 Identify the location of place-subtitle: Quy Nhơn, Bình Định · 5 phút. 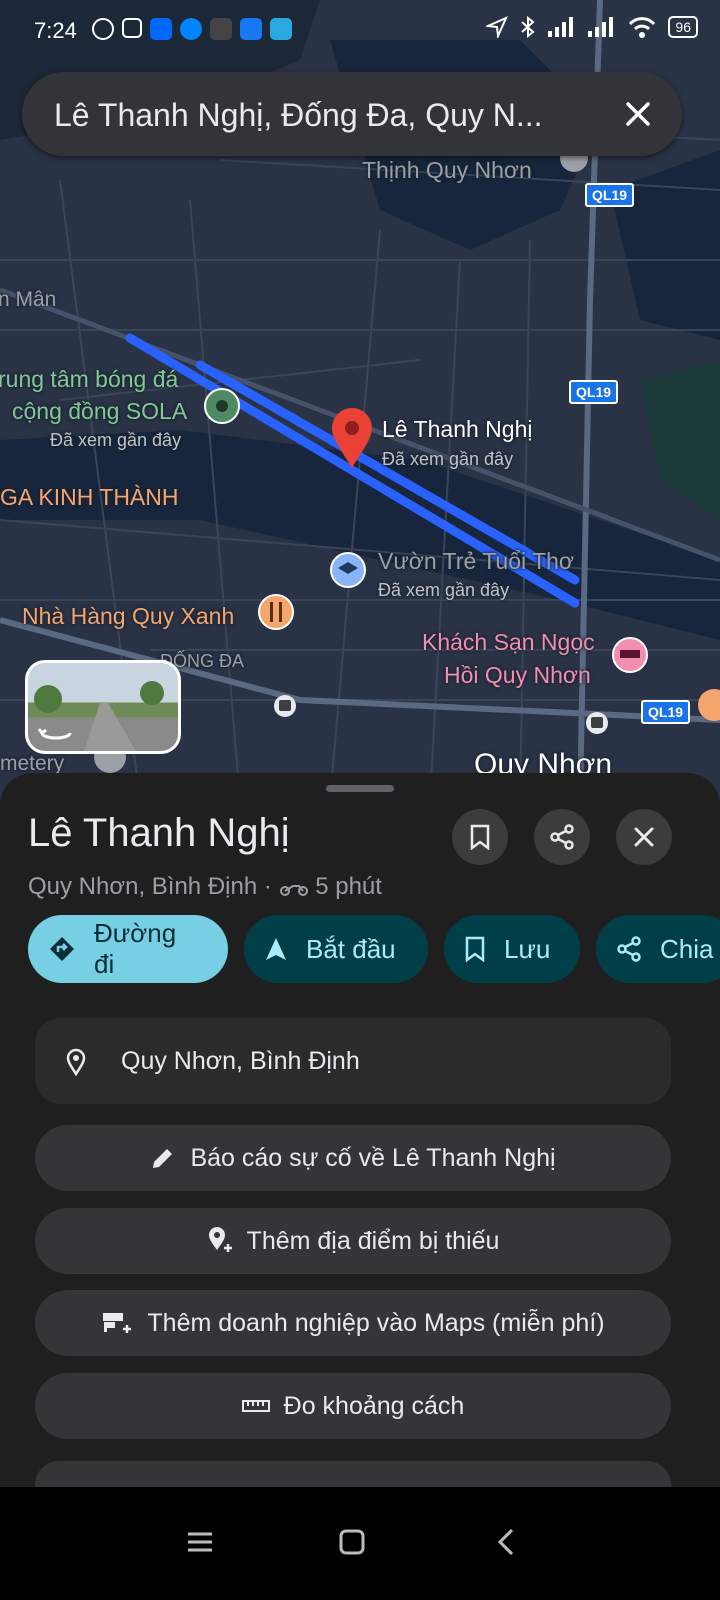
(205, 887).